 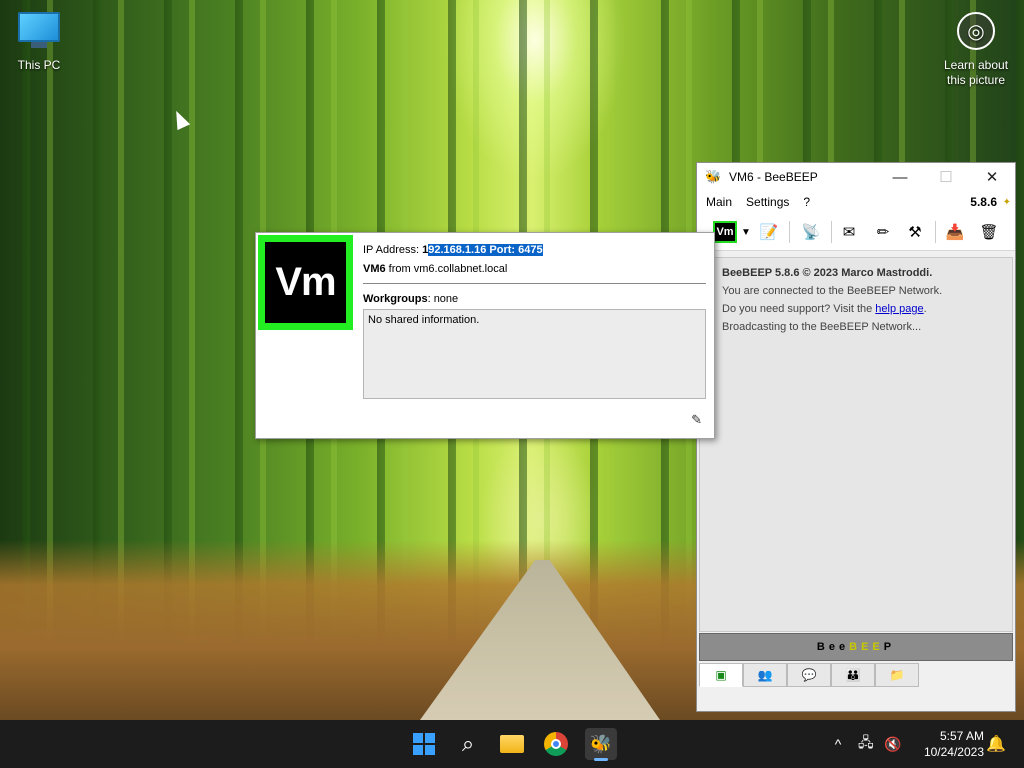 What do you see at coordinates (915, 232) in the screenshot?
I see `tools-icon: ⚒` at bounding box center [915, 232].